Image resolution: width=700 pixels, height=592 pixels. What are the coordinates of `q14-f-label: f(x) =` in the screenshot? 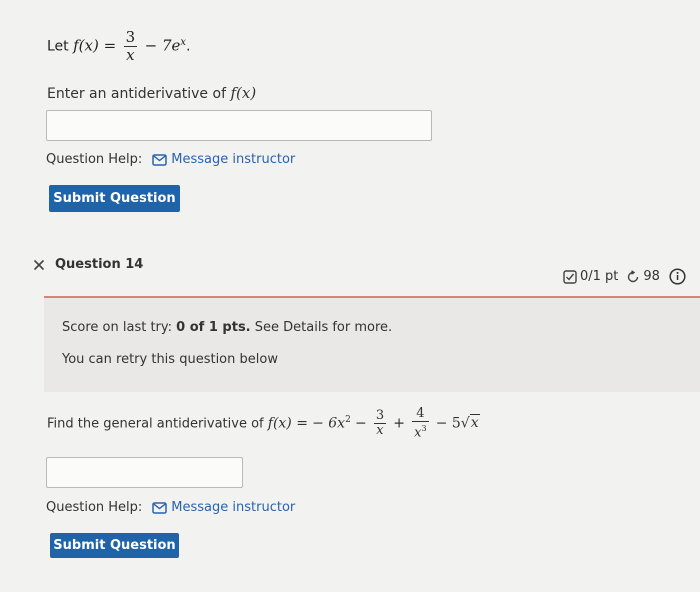 It's located at (287, 423).